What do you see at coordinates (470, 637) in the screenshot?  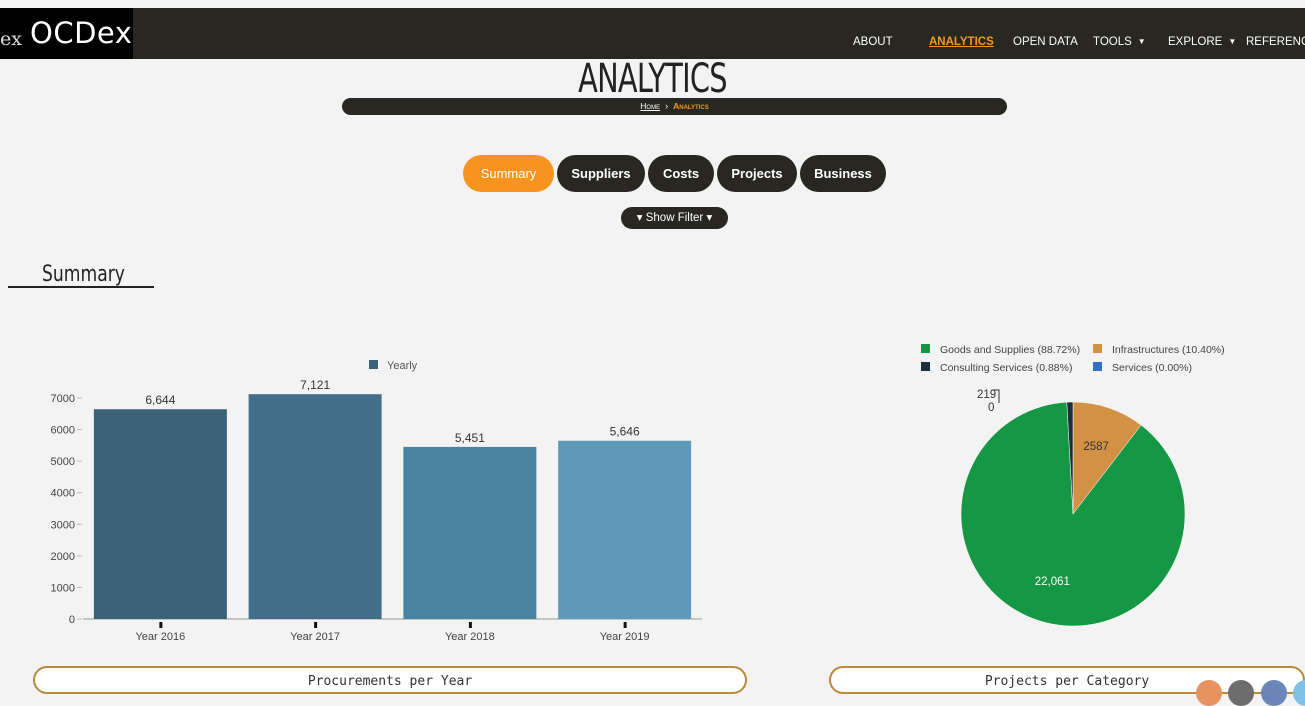 I see `x-tick-label: Year 2018` at bounding box center [470, 637].